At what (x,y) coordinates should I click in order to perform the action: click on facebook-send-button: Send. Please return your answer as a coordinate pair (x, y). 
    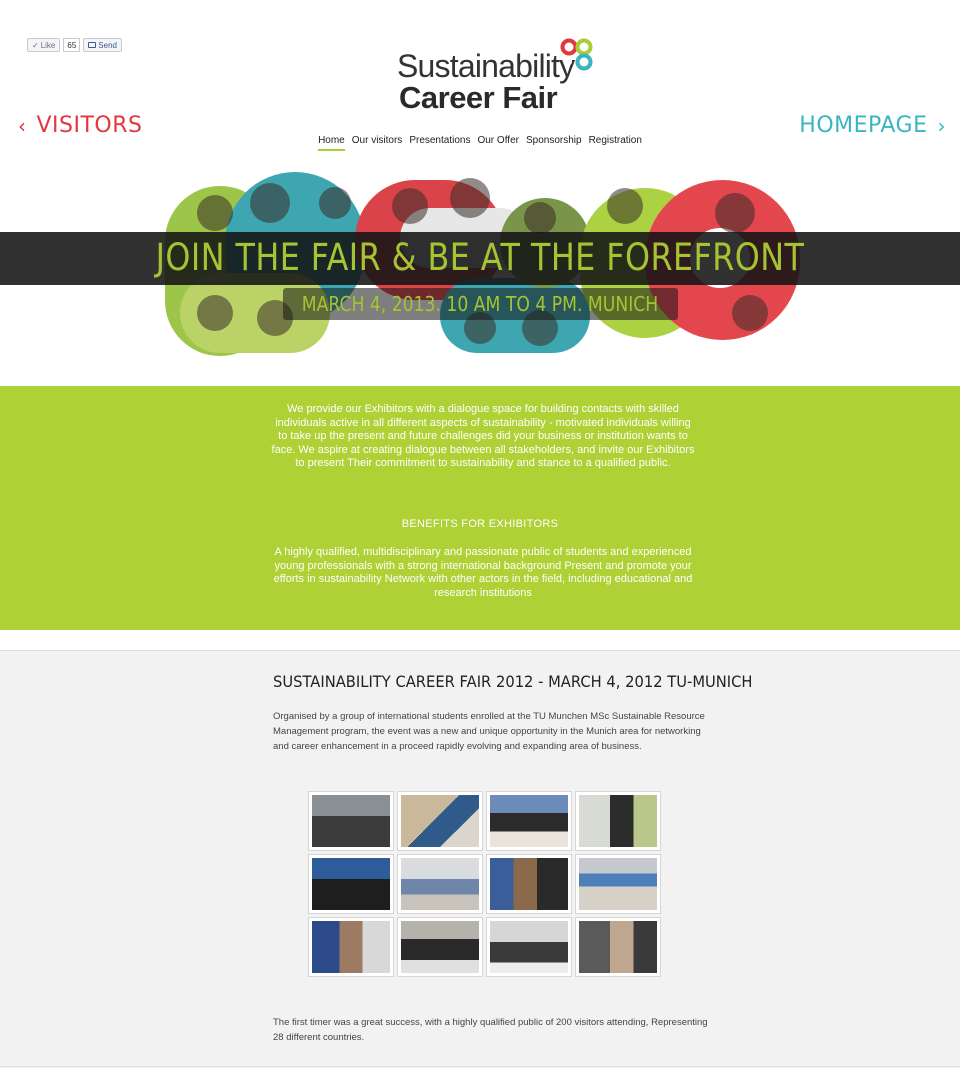
    Looking at the image, I should click on (102, 45).